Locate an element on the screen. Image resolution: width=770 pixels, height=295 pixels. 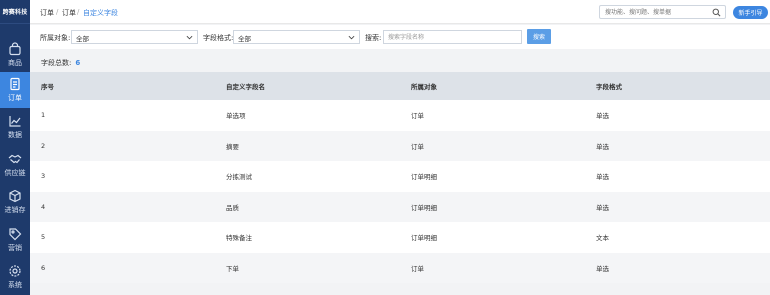
sidebar-item-inventory: 进销存 is located at coordinates (15, 202).